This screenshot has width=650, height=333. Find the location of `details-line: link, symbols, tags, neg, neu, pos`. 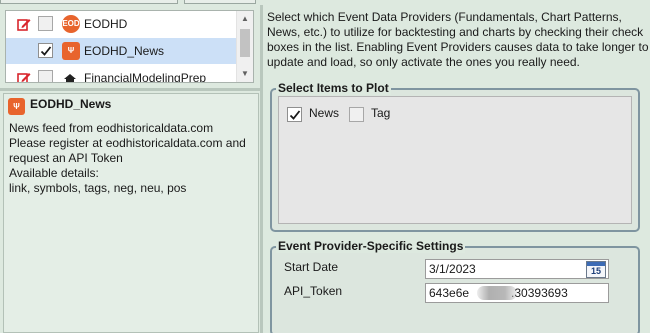

details-line: link, symbols, tags, neg, neu, pos is located at coordinates (98, 188).